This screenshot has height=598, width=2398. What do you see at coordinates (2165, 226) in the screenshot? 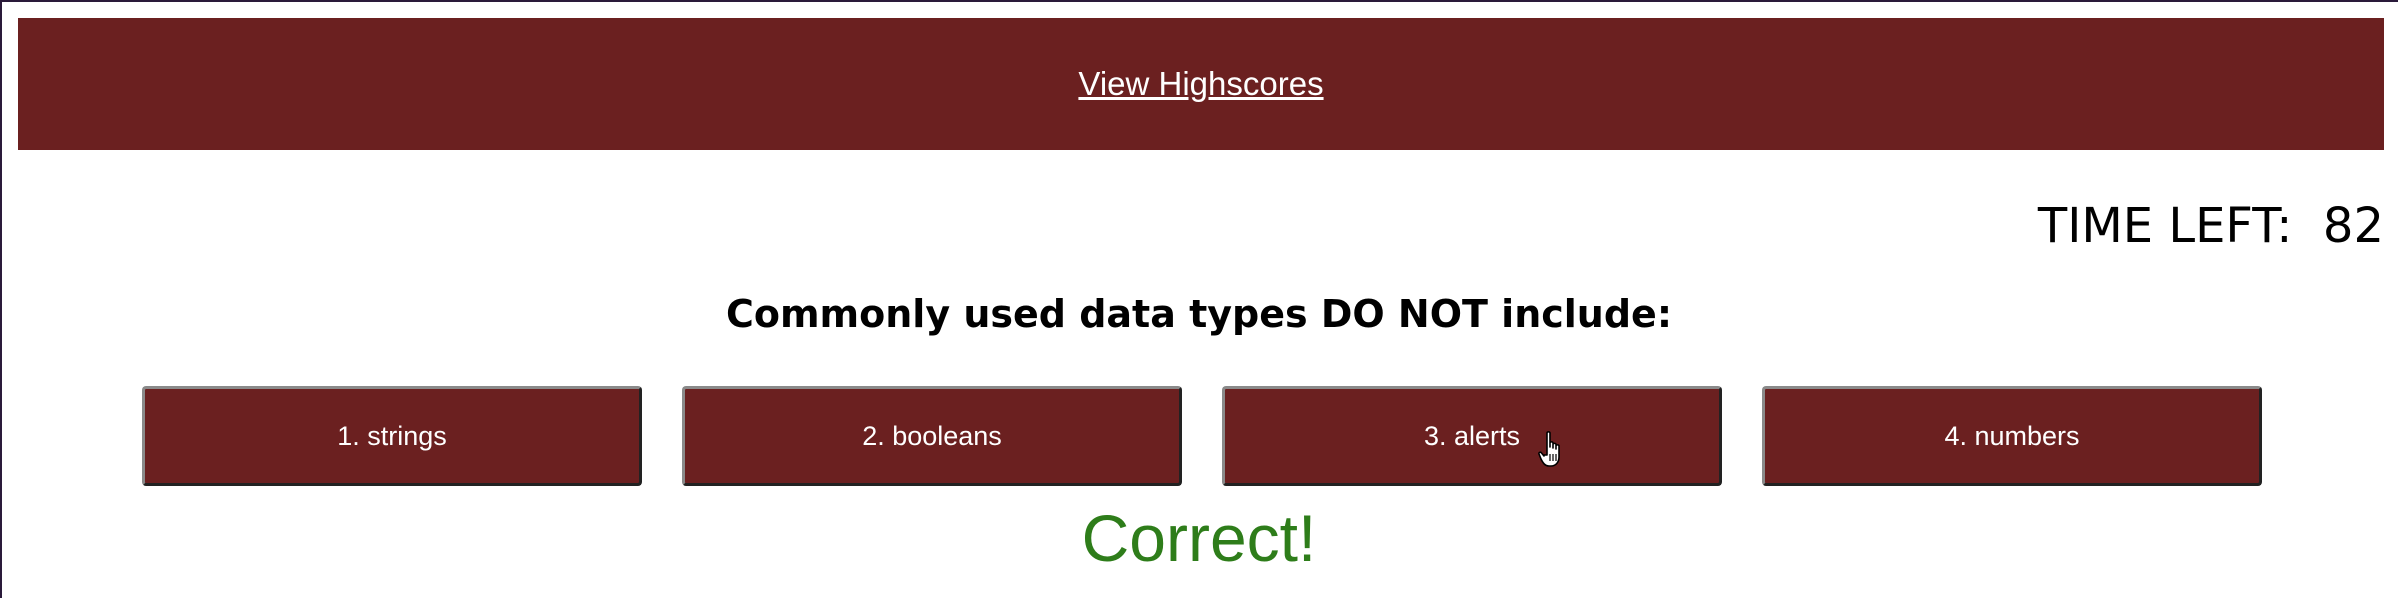
I see `time-left-label: TIME LEFT:` at bounding box center [2165, 226].